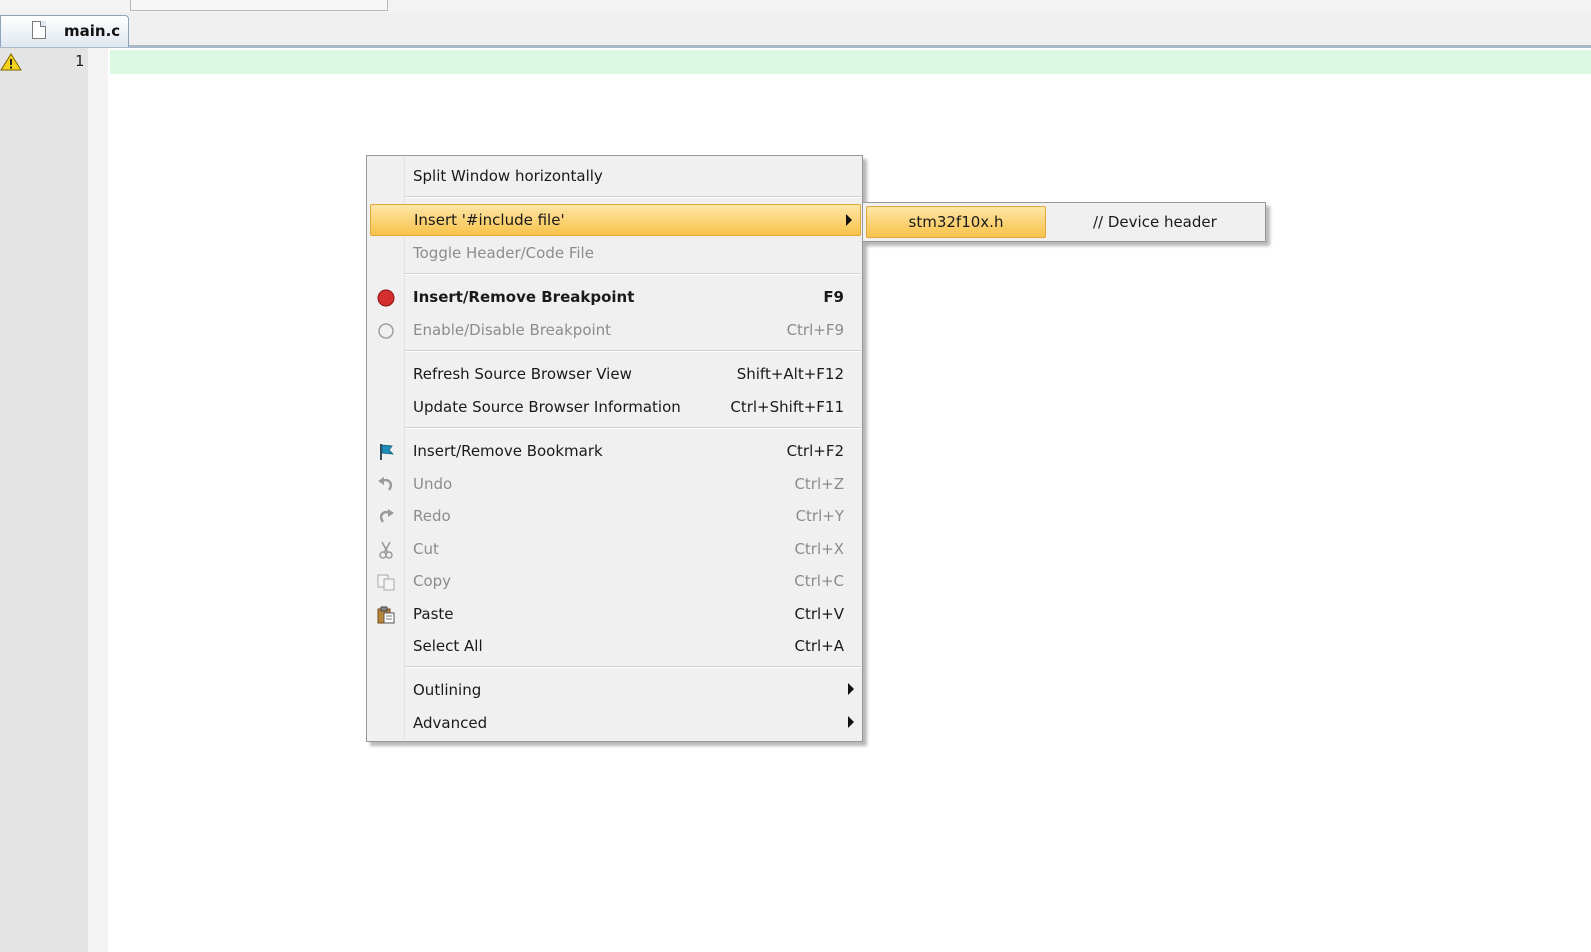  What do you see at coordinates (386, 516) in the screenshot?
I see `redo-icon` at bounding box center [386, 516].